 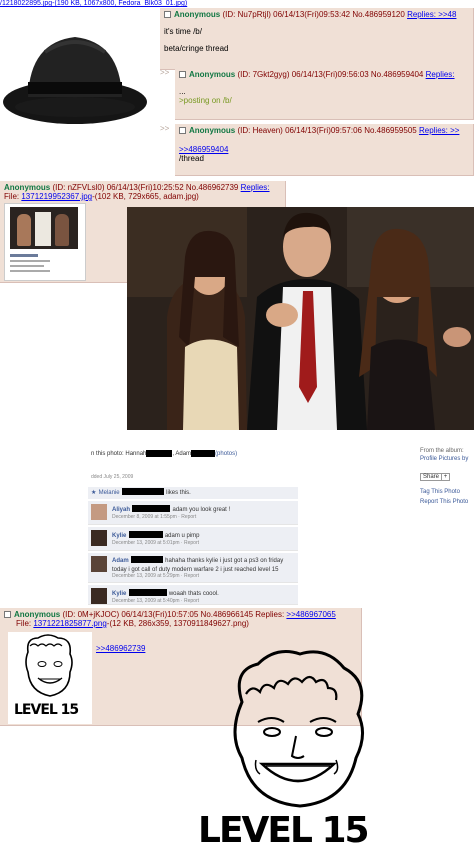 I want to click on likes-row: ★ Melanie likes this., so click(x=193, y=493).